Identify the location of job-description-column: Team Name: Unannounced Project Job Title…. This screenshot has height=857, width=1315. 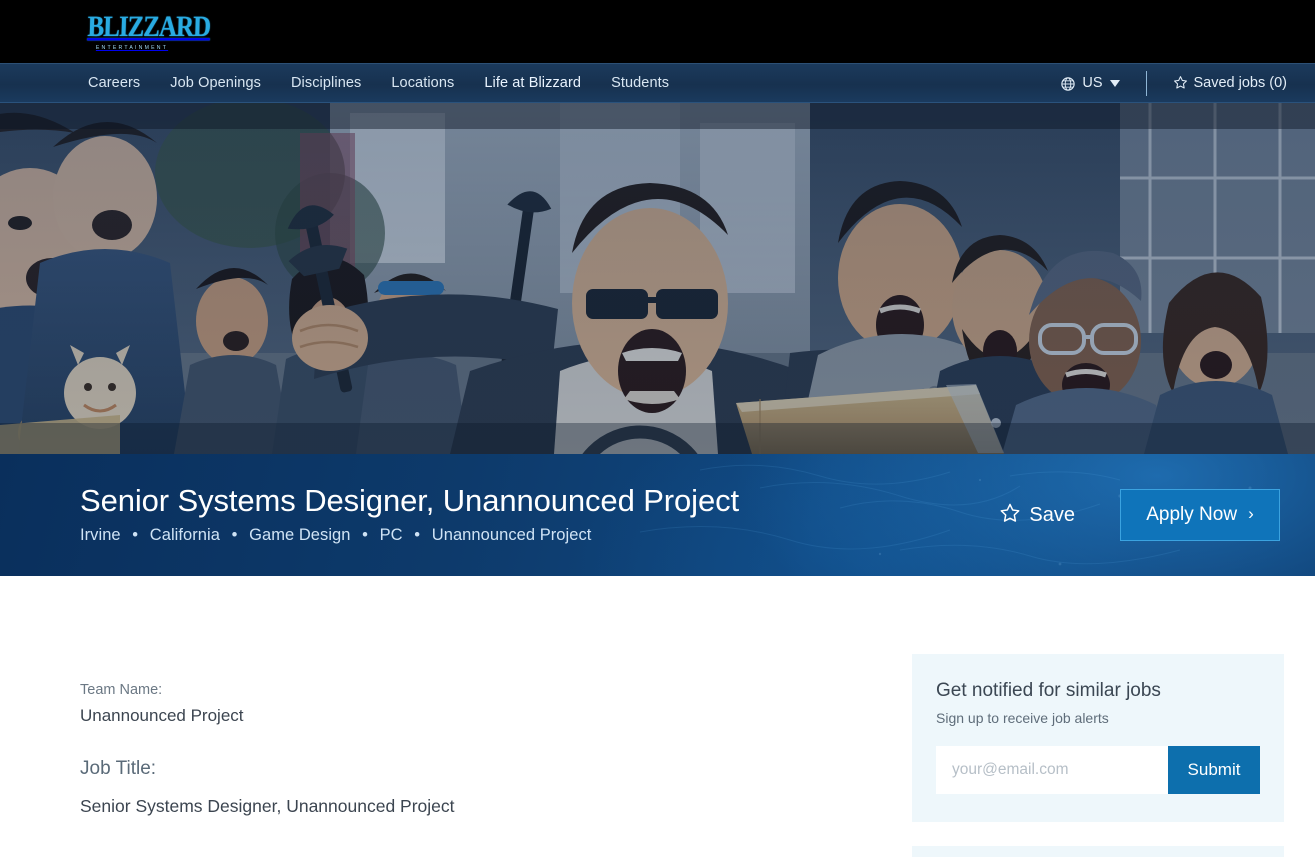
(470, 749).